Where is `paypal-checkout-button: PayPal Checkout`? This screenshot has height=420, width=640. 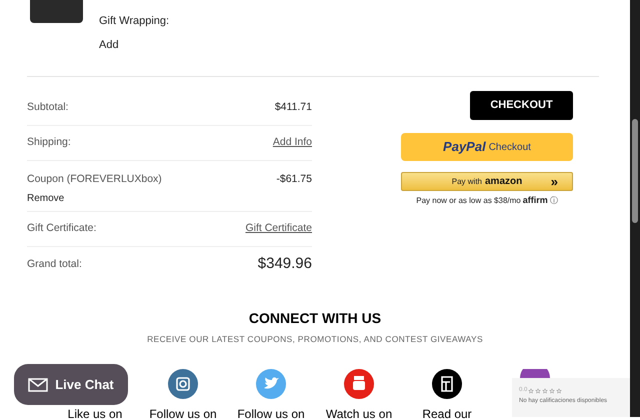
paypal-checkout-button: PayPal Checkout is located at coordinates (487, 147).